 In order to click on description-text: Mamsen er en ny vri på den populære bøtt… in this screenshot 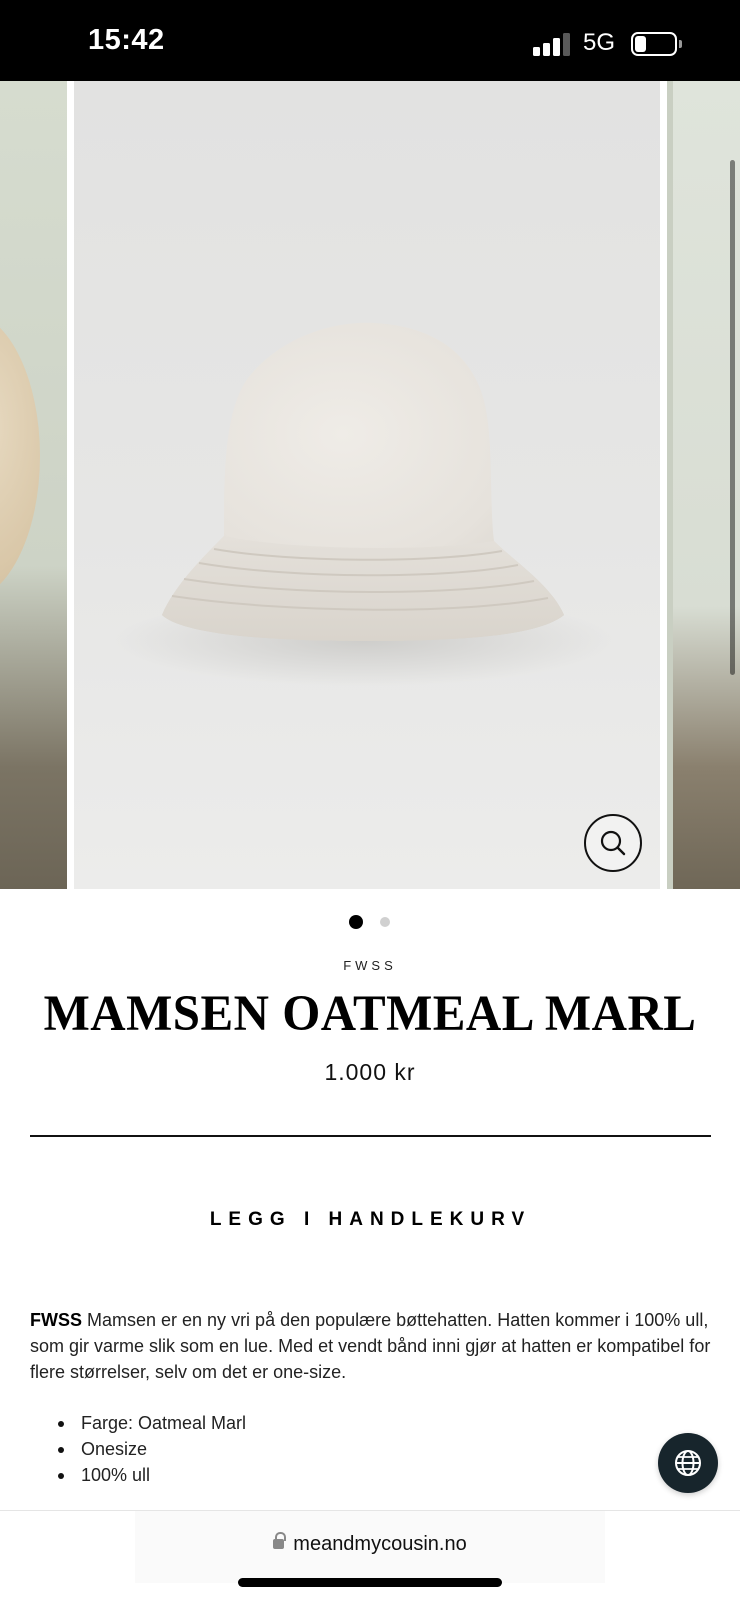, I will do `click(370, 1346)`.